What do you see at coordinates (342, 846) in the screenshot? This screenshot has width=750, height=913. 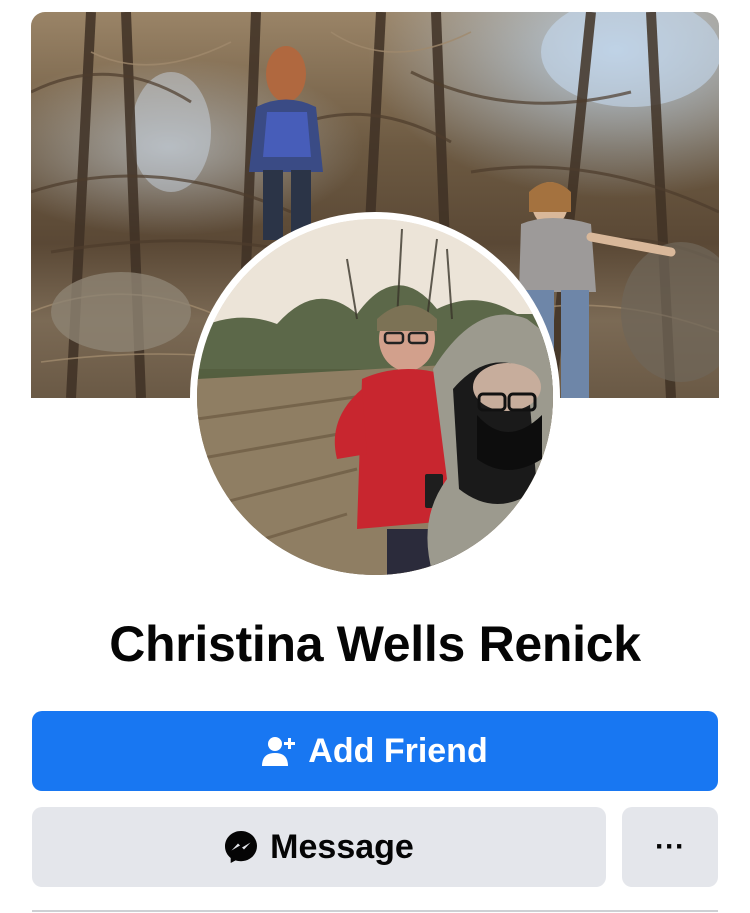 I see `message-label: Message` at bounding box center [342, 846].